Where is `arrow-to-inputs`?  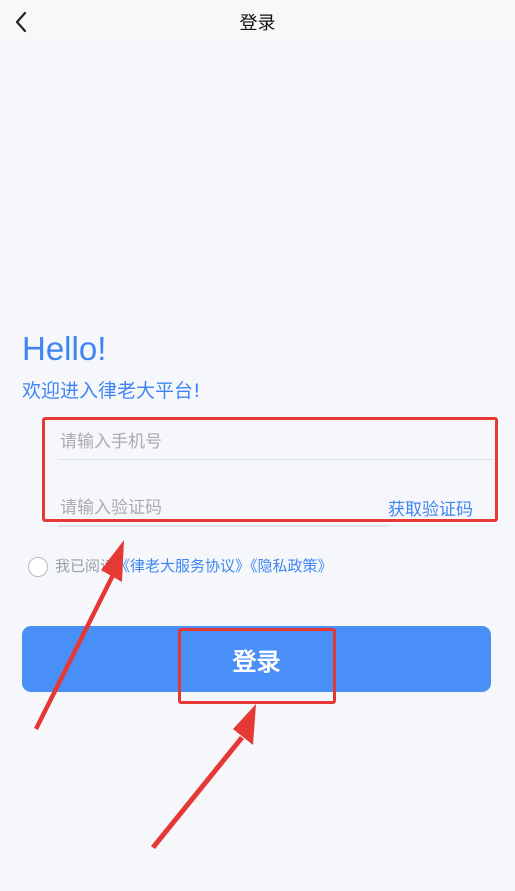 arrow-to-inputs is located at coordinates (79, 635).